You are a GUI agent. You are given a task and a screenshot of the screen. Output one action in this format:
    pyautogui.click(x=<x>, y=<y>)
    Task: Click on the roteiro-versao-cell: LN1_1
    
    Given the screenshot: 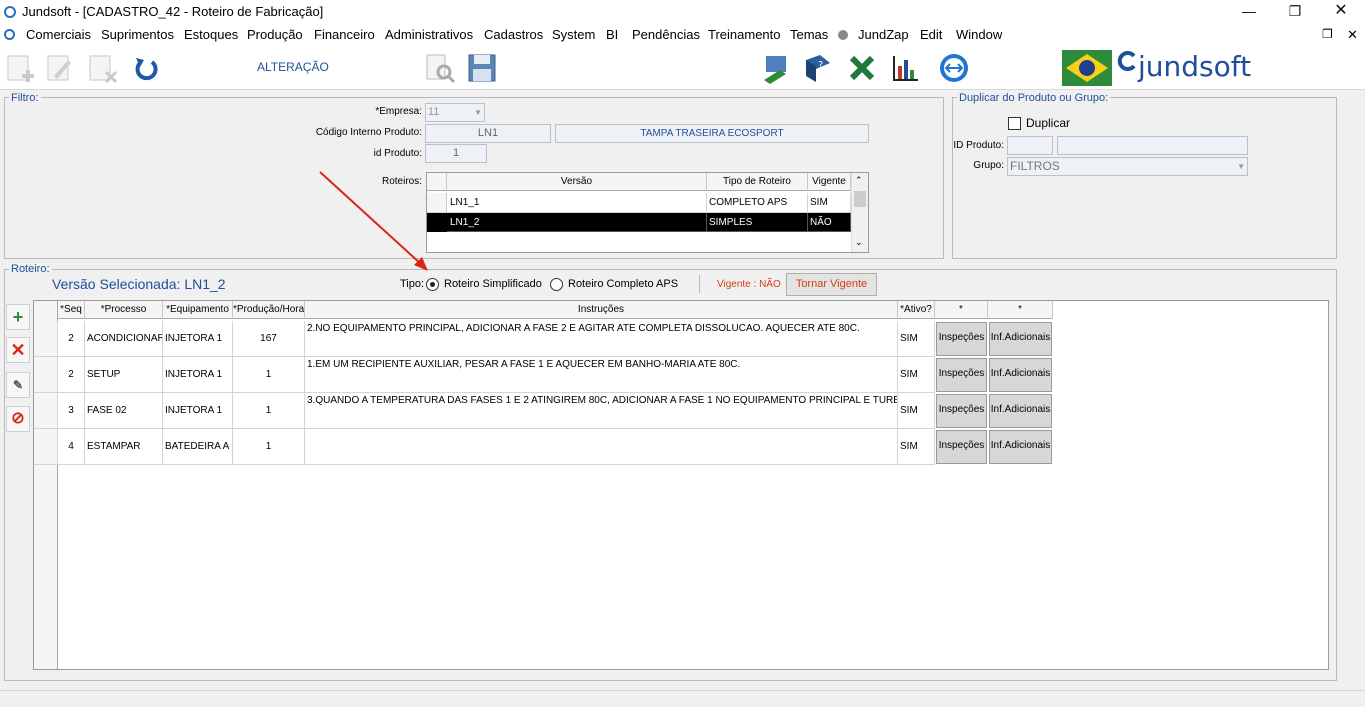 What is the action you would take?
    pyautogui.click(x=577, y=203)
    